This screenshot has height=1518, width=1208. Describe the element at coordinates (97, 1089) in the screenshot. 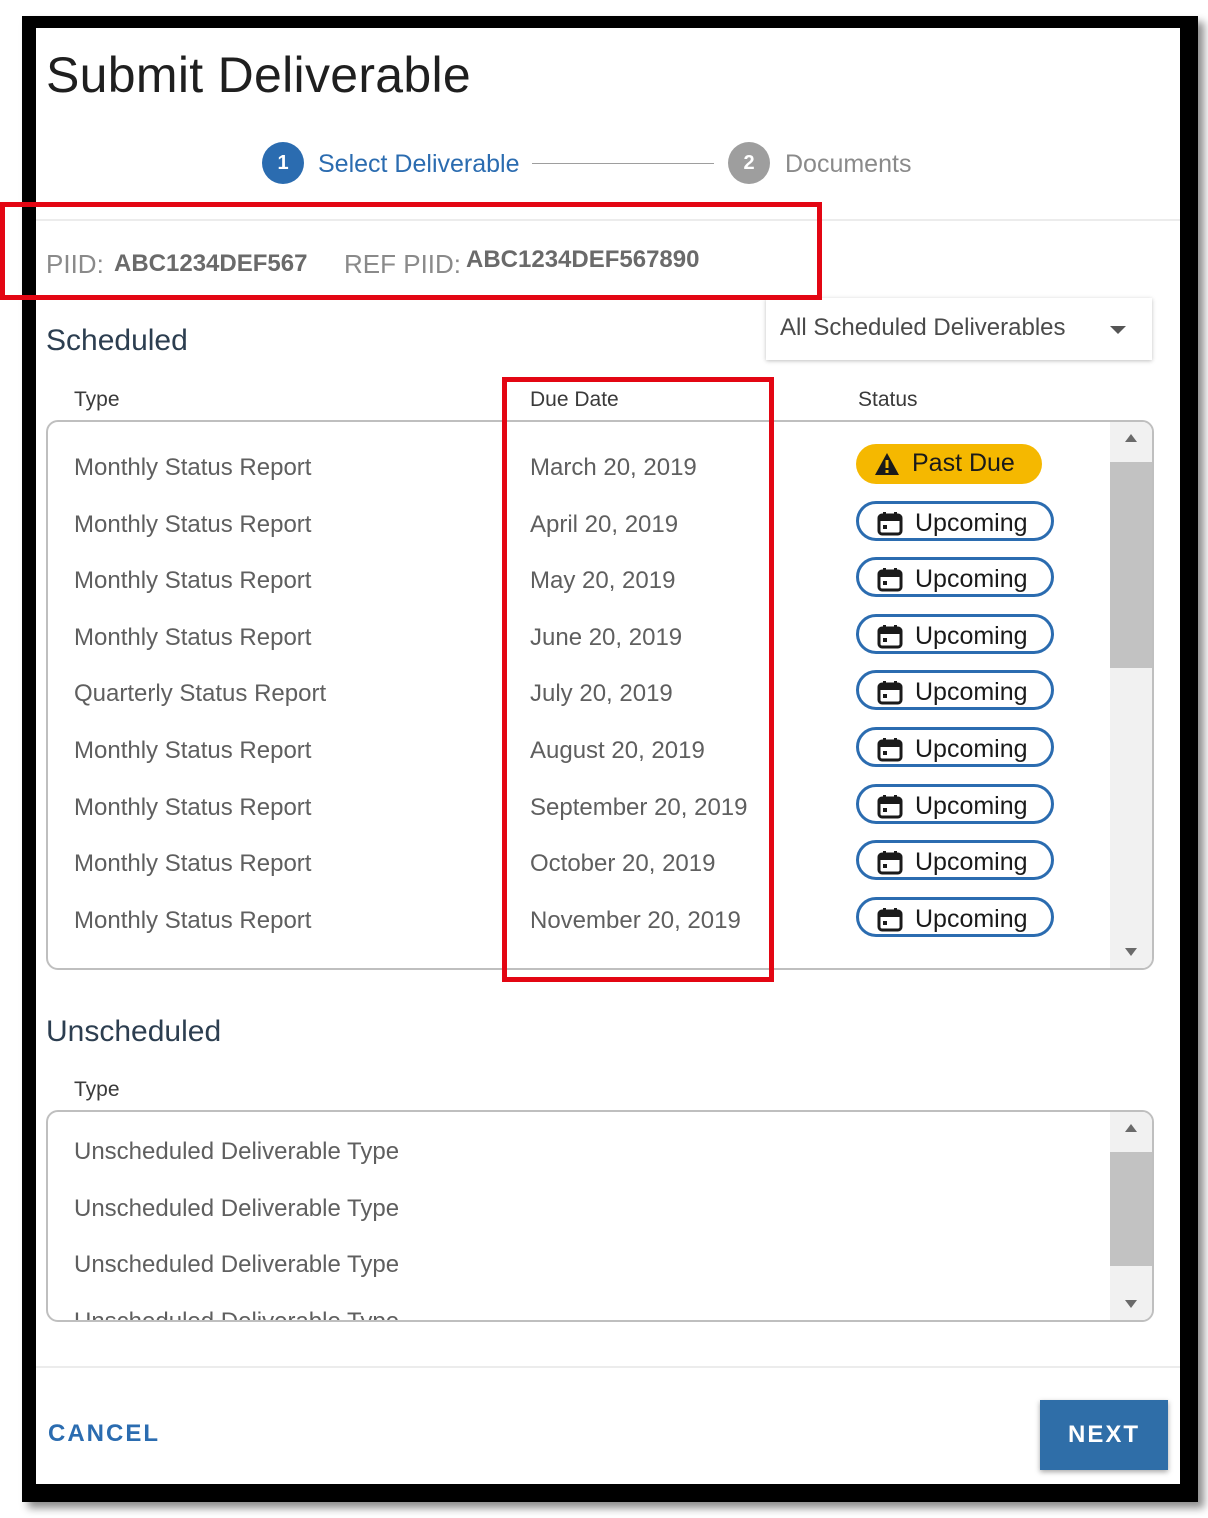

I see `unscheduled-column-header-type: Type` at that location.